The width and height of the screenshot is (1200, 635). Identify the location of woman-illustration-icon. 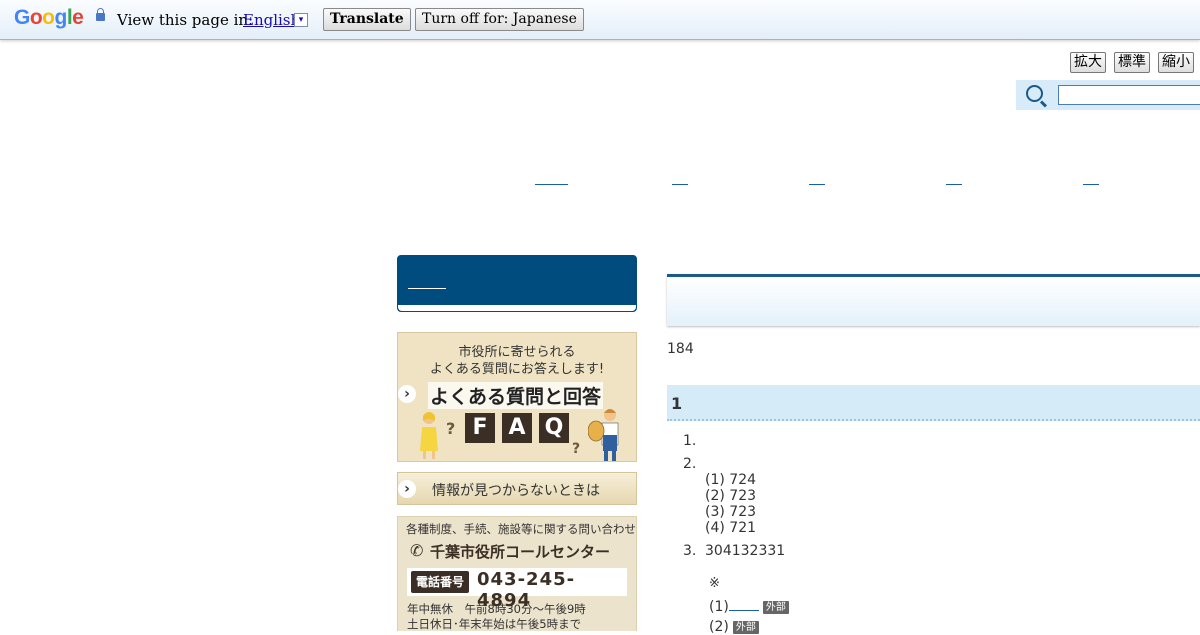
(429, 435).